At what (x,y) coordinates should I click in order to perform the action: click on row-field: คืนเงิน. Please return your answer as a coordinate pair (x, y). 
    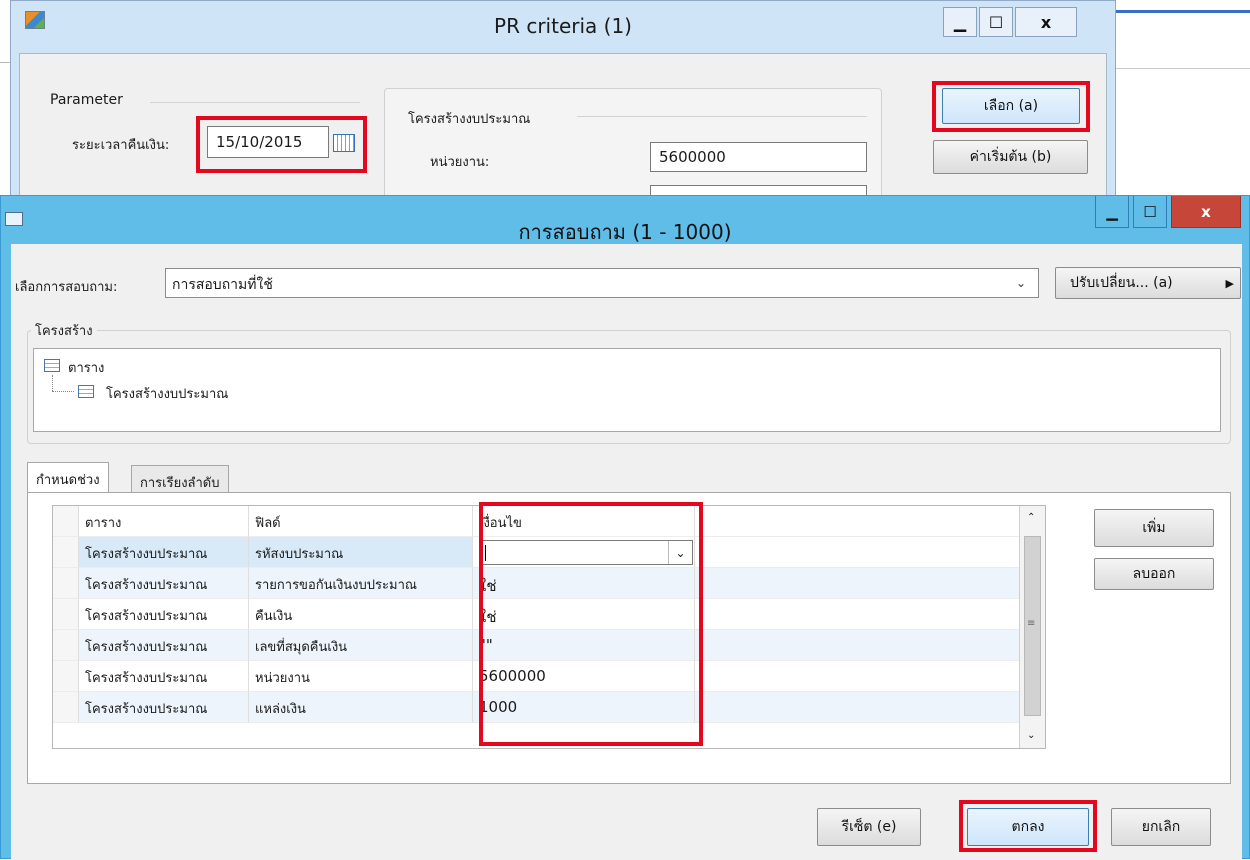
    Looking at the image, I should click on (361, 614).